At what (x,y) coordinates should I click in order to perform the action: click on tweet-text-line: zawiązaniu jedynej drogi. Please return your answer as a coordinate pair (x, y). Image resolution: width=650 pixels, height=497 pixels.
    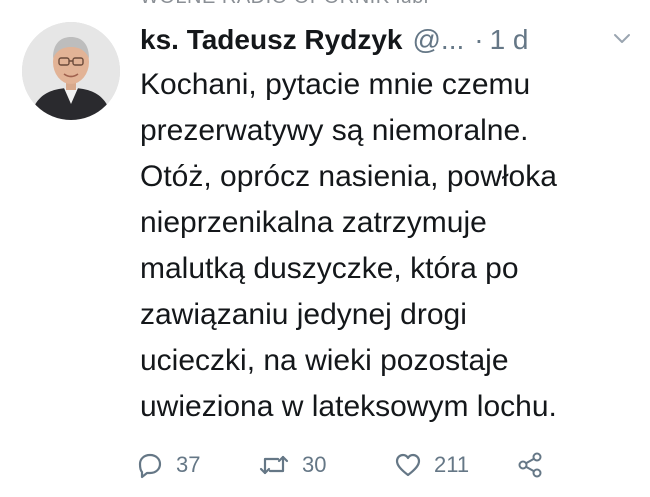
    Looking at the image, I should click on (303, 314).